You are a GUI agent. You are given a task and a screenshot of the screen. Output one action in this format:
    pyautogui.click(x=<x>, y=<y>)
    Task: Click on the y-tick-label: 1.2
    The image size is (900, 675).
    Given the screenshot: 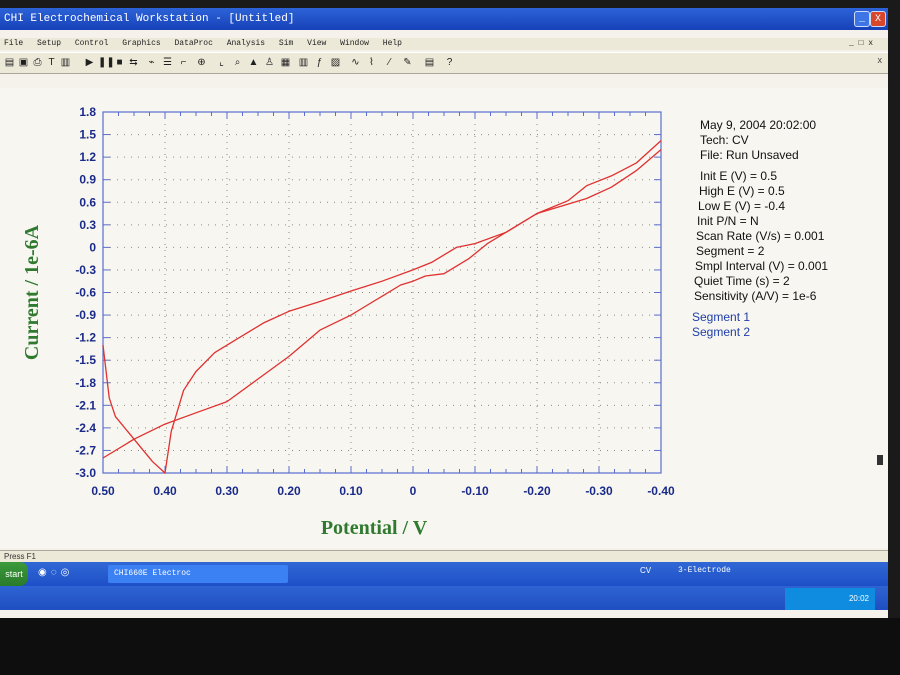 What is the action you would take?
    pyautogui.click(x=87, y=157)
    